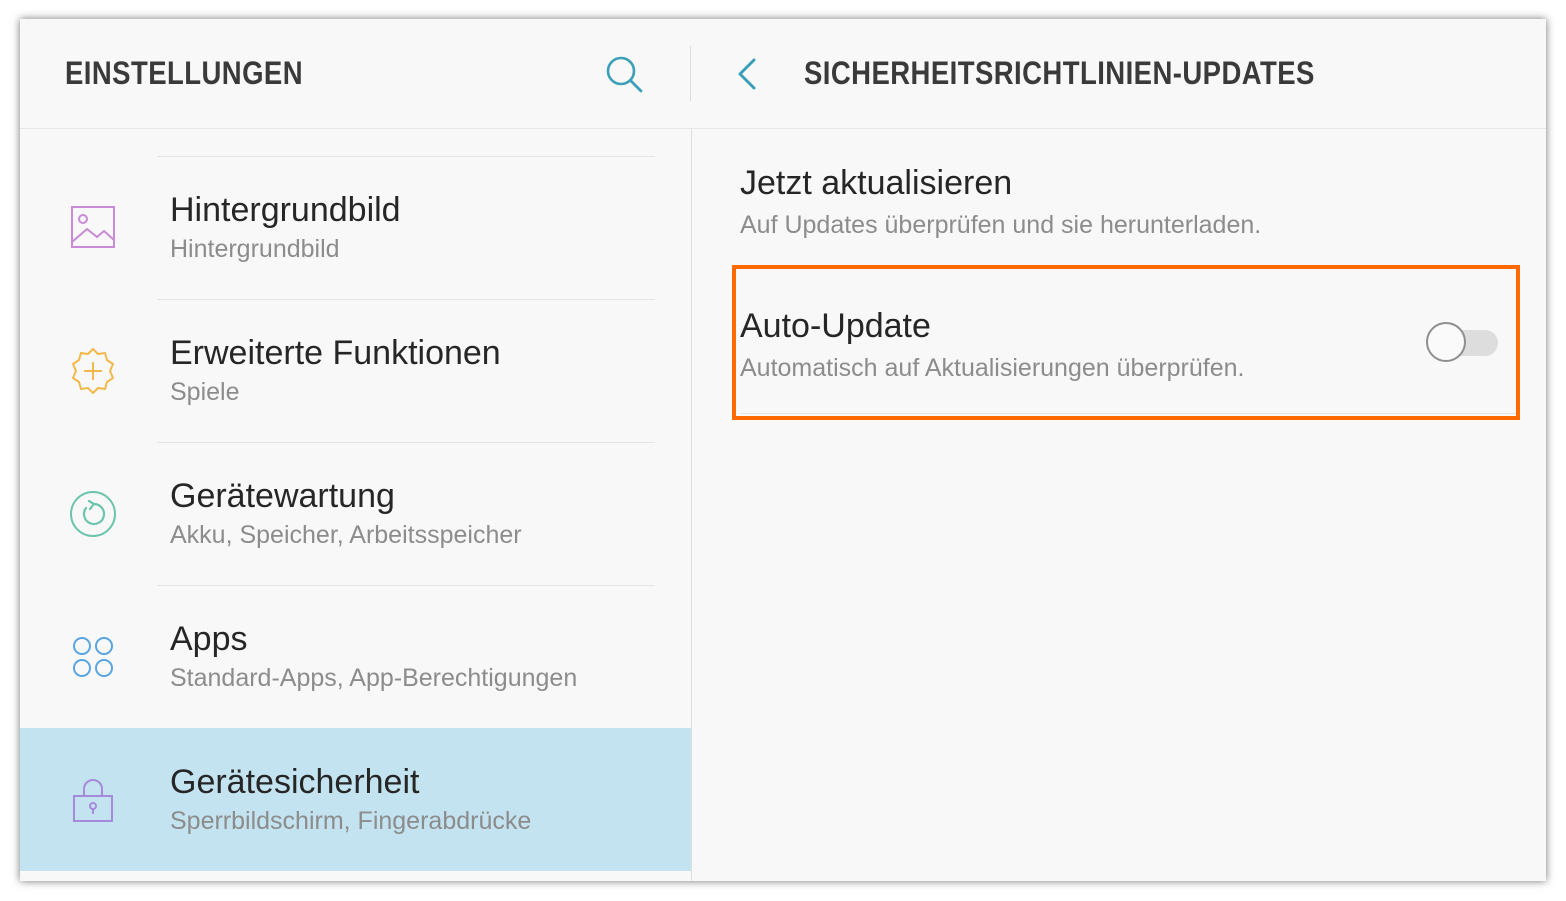  I want to click on sidebar-item-subtitle: Hintergrundbild, so click(255, 249).